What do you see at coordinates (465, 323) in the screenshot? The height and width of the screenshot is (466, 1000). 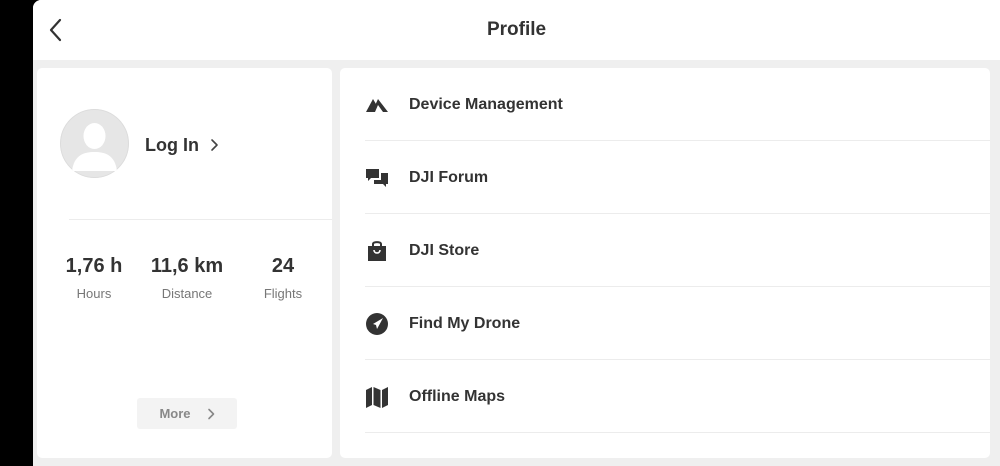 I see `menu-label: Find My Drone` at bounding box center [465, 323].